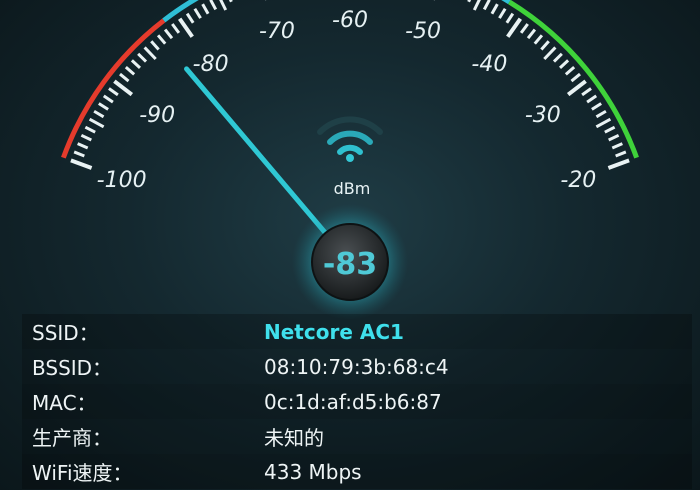  I want to click on bssid-value: 08:10:79:3b:68:c4, so click(356, 366).